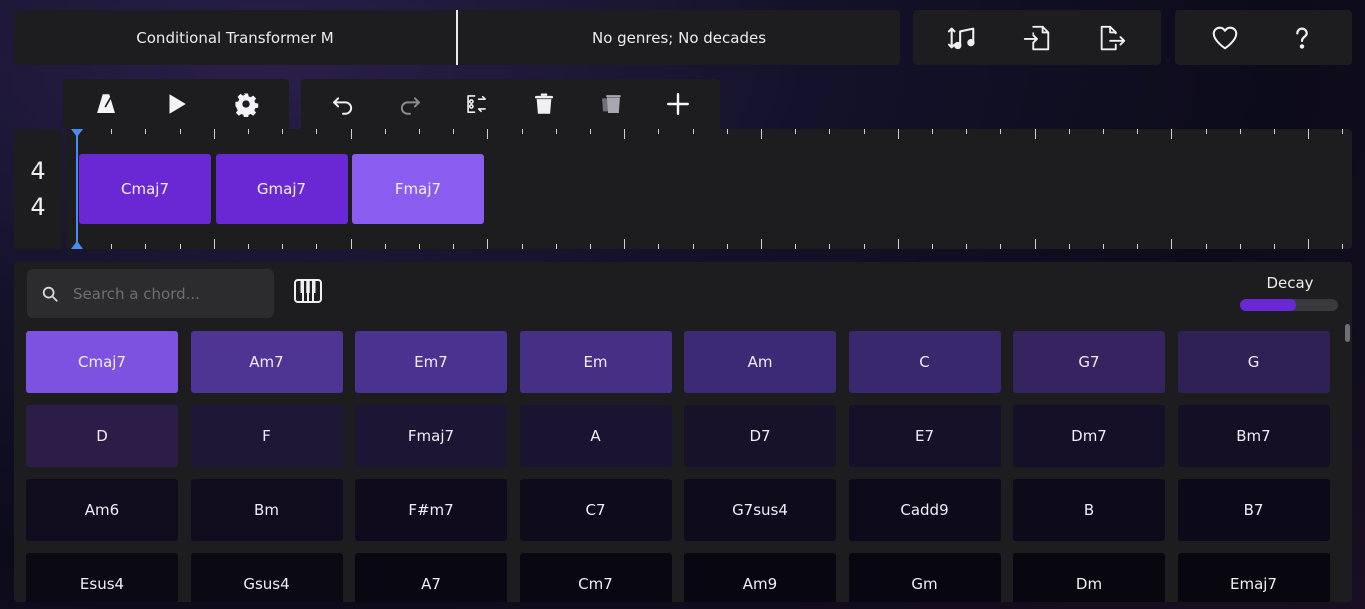  What do you see at coordinates (266, 436) in the screenshot?
I see `chord-suggestion-cell: F` at bounding box center [266, 436].